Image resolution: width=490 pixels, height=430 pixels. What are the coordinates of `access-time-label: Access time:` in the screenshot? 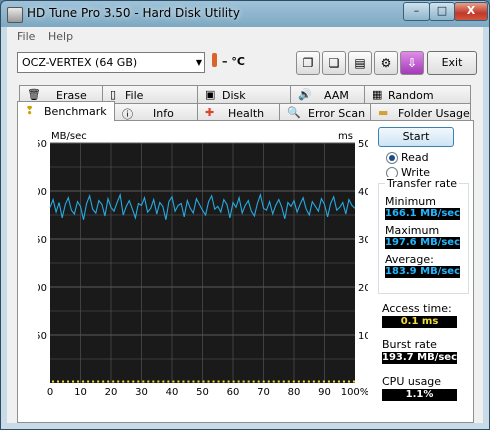 It's located at (417, 308).